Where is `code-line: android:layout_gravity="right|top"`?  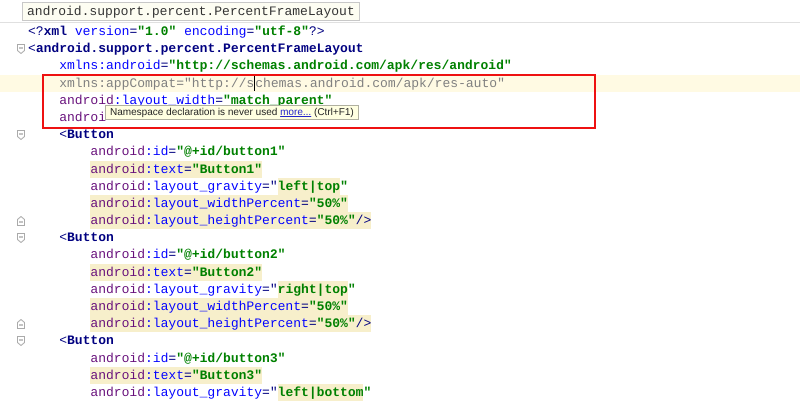 code-line: android:layout_gravity="right|top" is located at coordinates (222, 289).